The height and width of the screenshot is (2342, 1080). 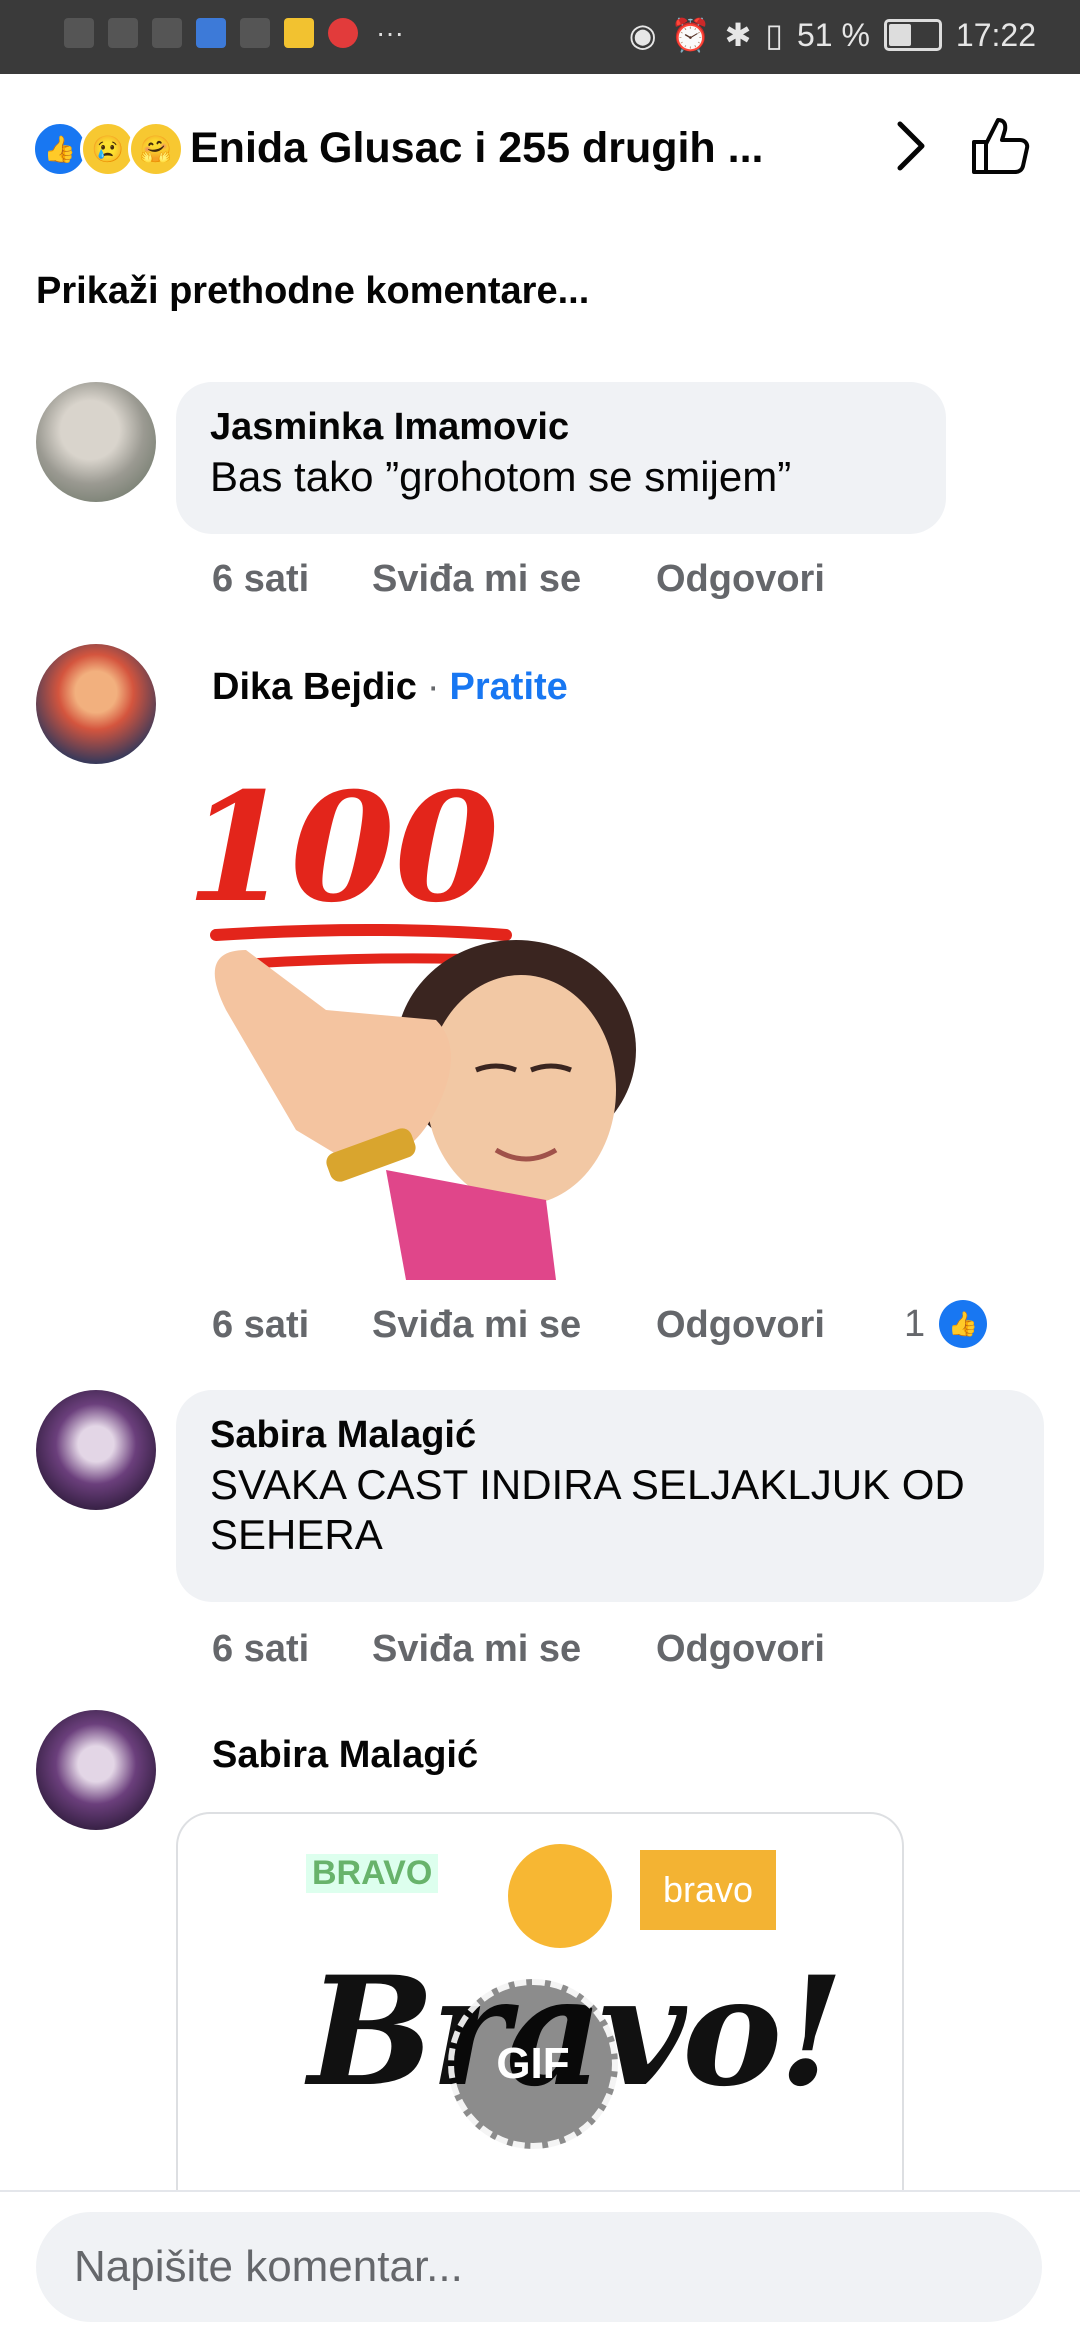 I want to click on wifi-icon, so click(x=123, y=33).